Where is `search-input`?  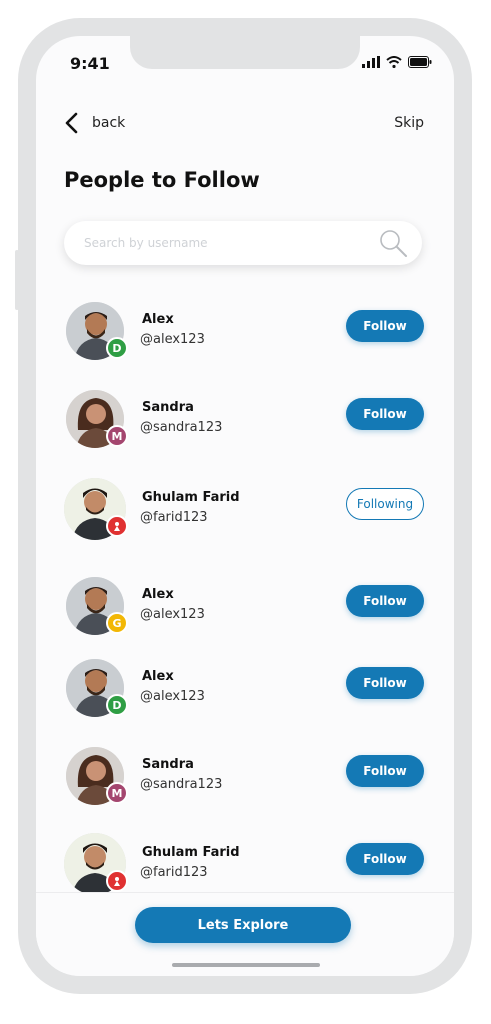 search-input is located at coordinates (231, 243).